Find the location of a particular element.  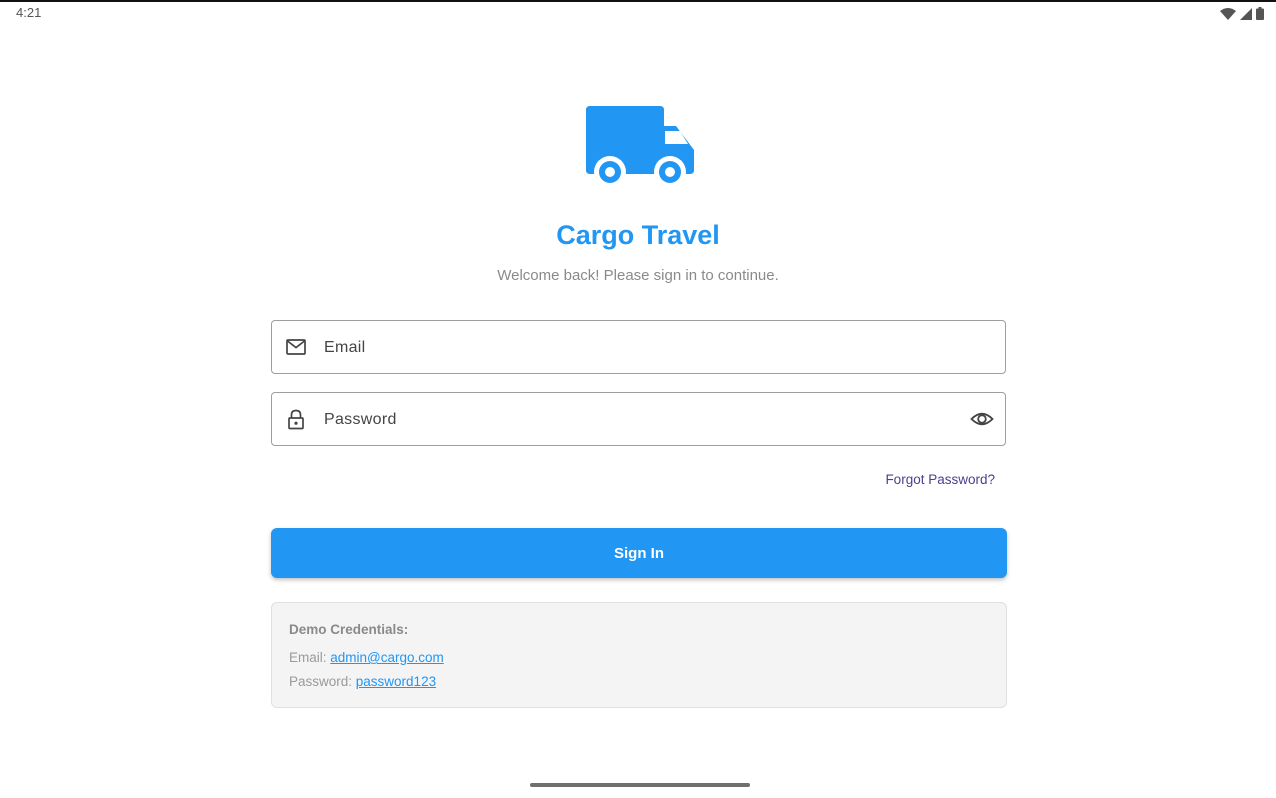

demo-credentials-title: Demo Credentials: is located at coordinates (349, 629).